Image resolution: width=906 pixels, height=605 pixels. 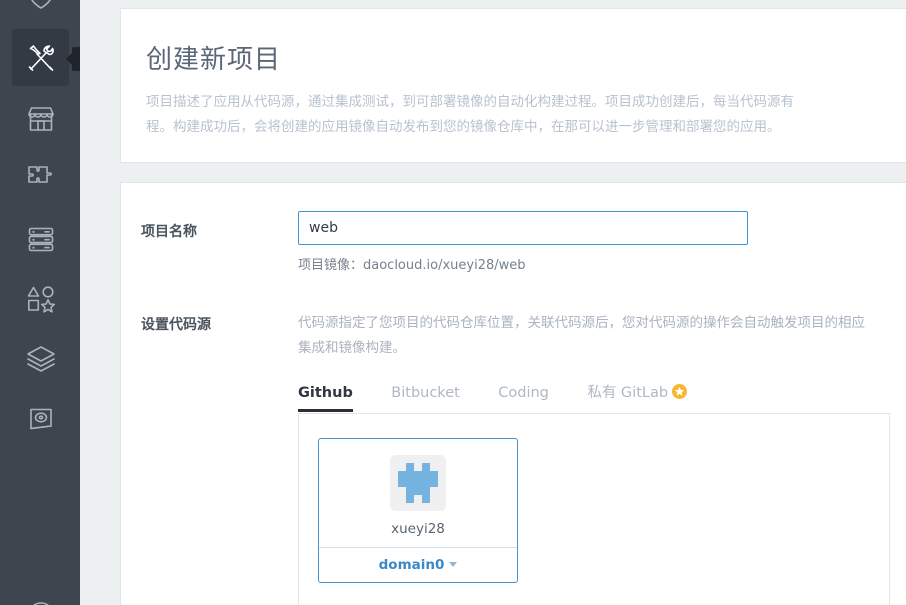 What do you see at coordinates (418, 483) in the screenshot?
I see `identicon-avatar` at bounding box center [418, 483].